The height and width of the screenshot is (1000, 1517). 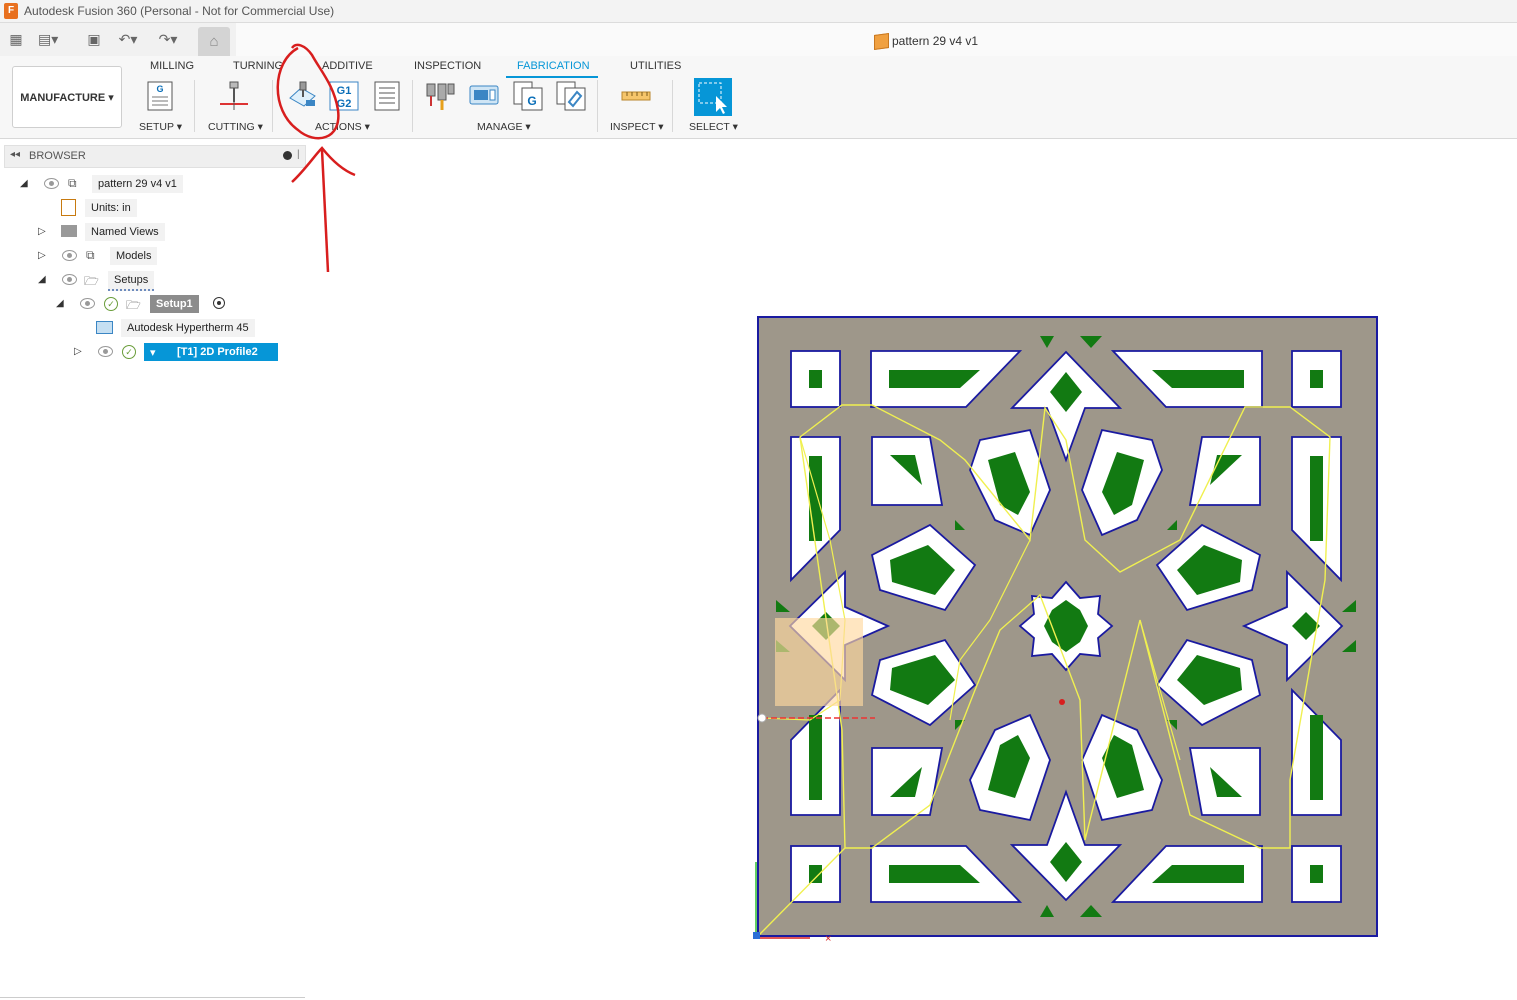 I want to click on cutout-corner-bl, so click(x=815, y=874).